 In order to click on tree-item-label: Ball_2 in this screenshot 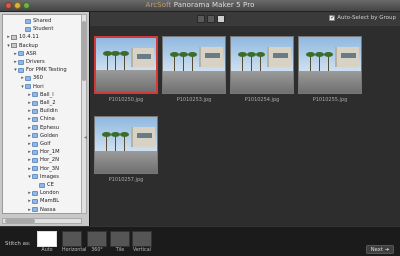, I will do `click(48, 103)`.